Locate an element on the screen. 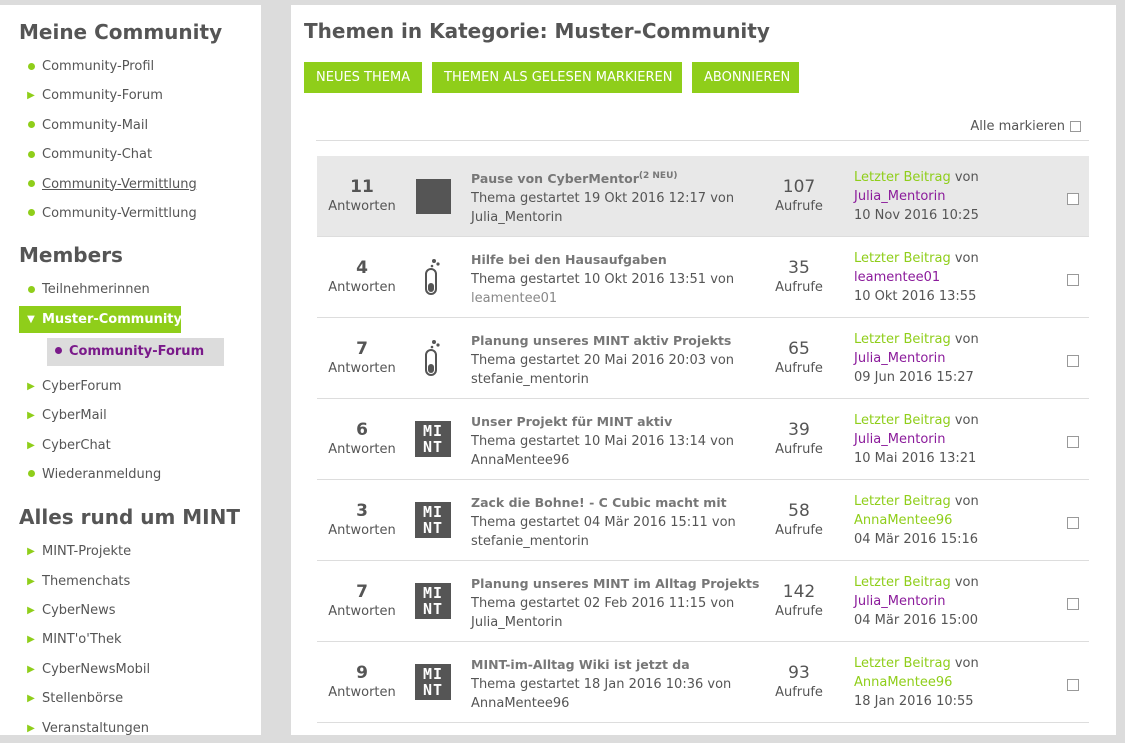 This screenshot has width=1125, height=743. view-count: 65 Aufrufe is located at coordinates (799, 358).